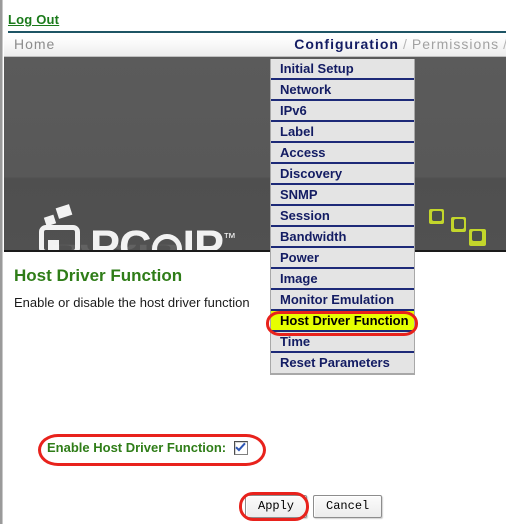  What do you see at coordinates (255, 45) in the screenshot?
I see `navigation-bar: Home Configuration/Permissions/` at bounding box center [255, 45].